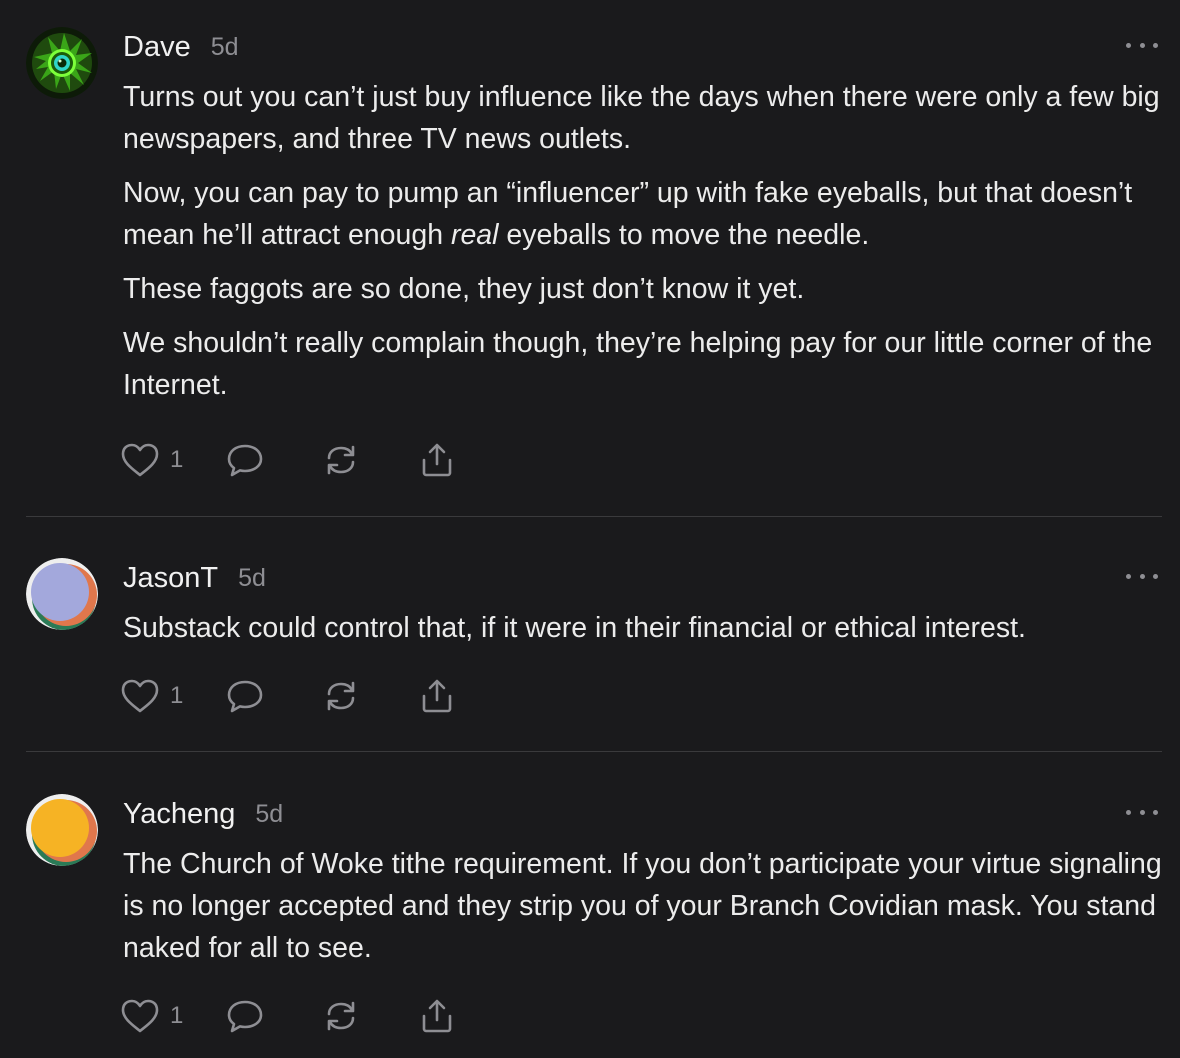 The image size is (1180, 1058). I want to click on author-name: Yacheng, so click(179, 814).